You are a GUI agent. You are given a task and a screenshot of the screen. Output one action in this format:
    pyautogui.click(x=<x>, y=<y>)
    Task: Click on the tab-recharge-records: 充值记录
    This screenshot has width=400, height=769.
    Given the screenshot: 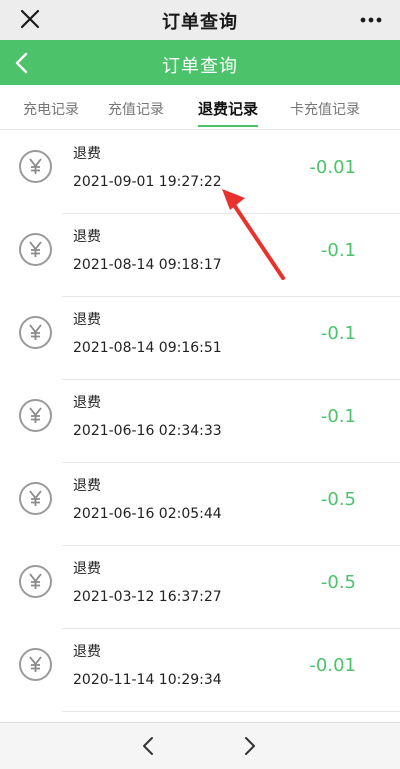 What is the action you would take?
    pyautogui.click(x=136, y=109)
    